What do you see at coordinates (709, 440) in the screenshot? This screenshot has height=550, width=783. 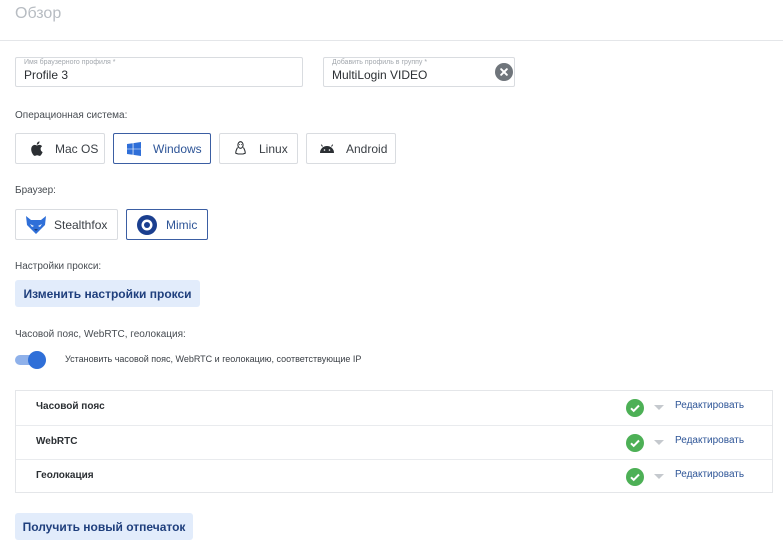 I see `edit-webrtc-link: Редактировать` at bounding box center [709, 440].